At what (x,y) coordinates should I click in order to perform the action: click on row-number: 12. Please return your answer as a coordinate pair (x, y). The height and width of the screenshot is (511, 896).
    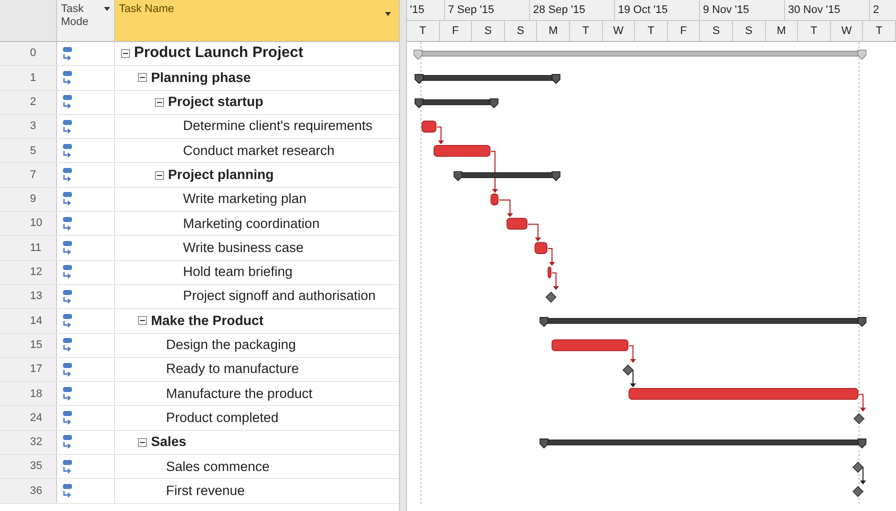
    Looking at the image, I should click on (28, 272).